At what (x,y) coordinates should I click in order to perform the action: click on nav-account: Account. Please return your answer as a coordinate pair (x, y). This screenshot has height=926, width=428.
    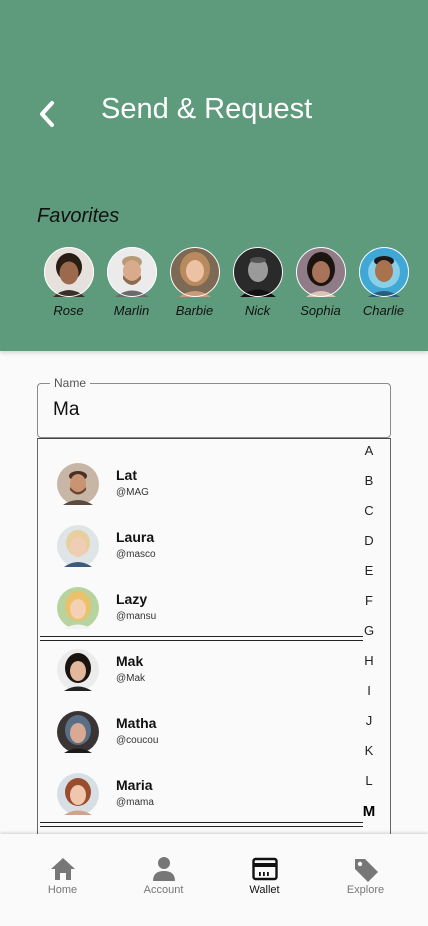
    Looking at the image, I should click on (164, 880).